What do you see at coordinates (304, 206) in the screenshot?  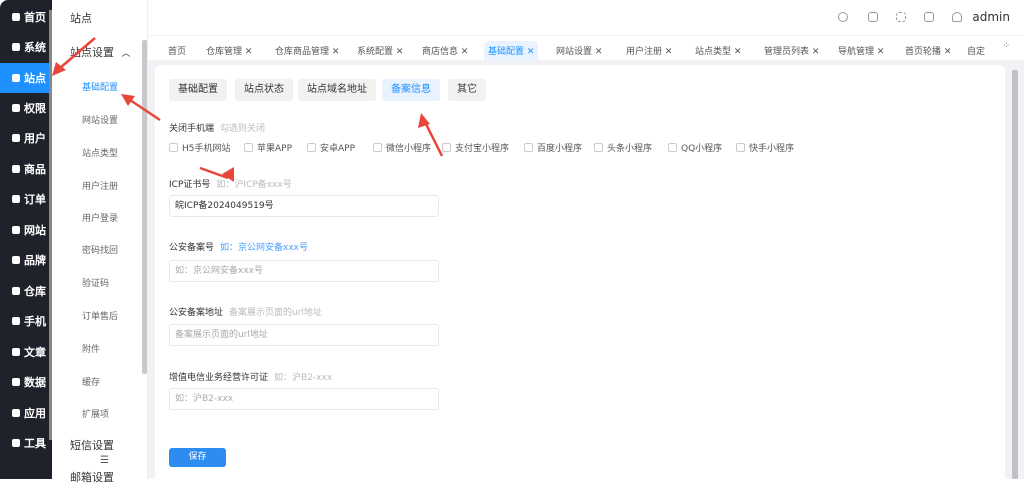 I see `icp-input: 皖ICP备2024049519号` at bounding box center [304, 206].